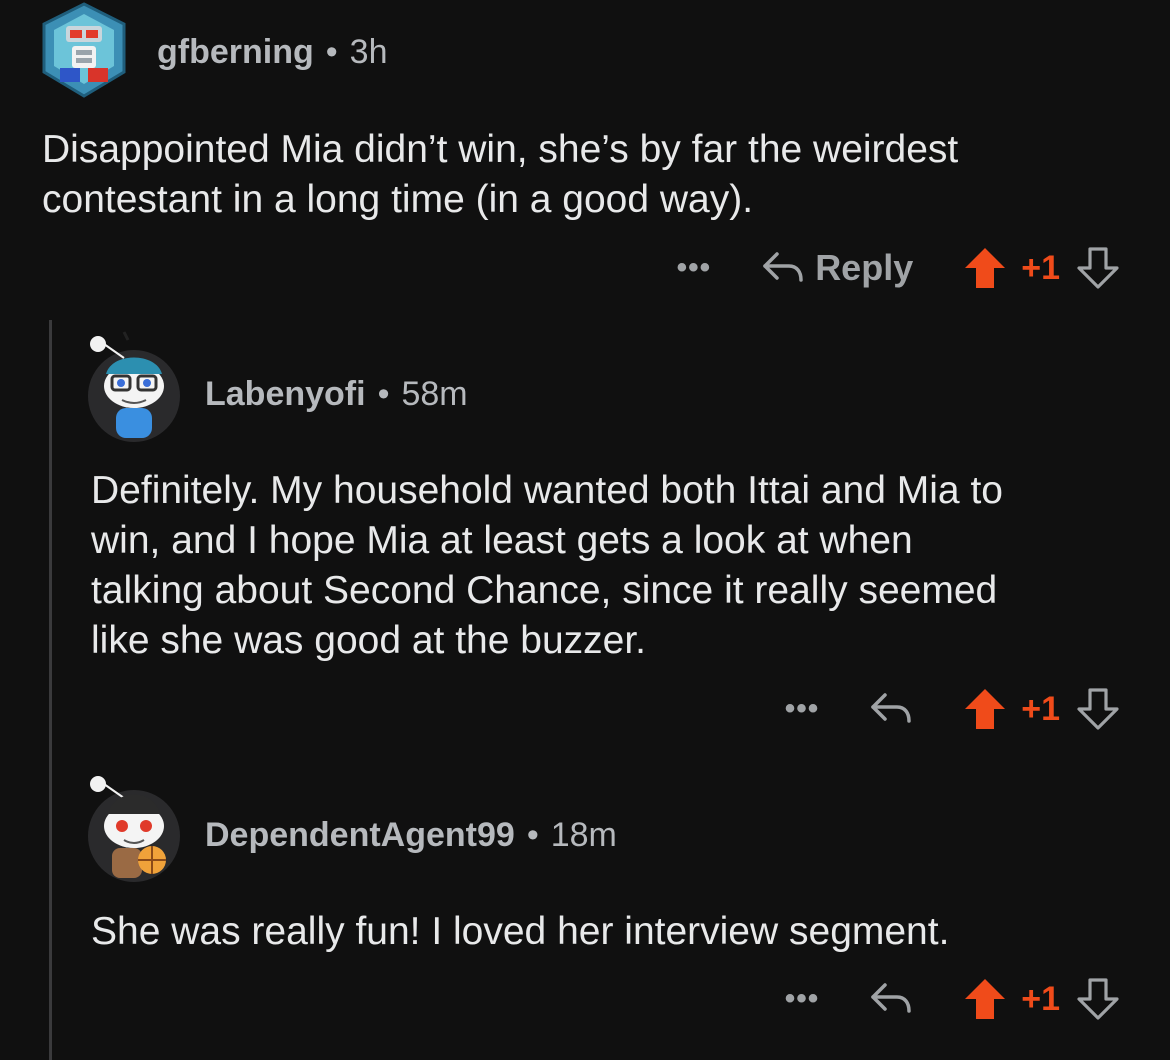 The width and height of the screenshot is (1170, 1060). I want to click on thread-line, so click(50, 690).